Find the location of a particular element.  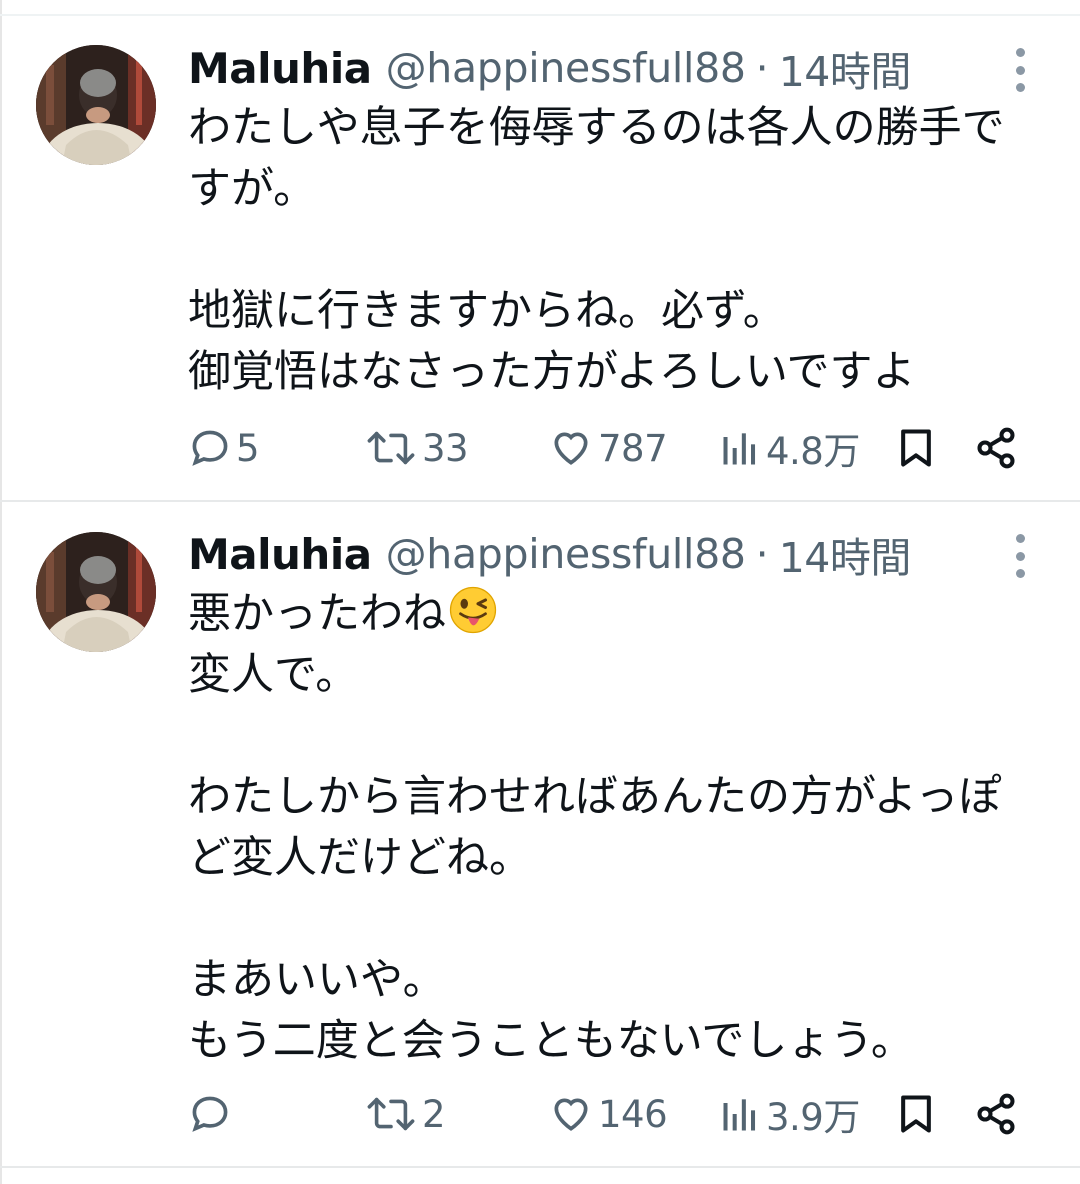

text-line: 御覚悟はなさった方がよろしいですよ is located at coordinates (552, 372).